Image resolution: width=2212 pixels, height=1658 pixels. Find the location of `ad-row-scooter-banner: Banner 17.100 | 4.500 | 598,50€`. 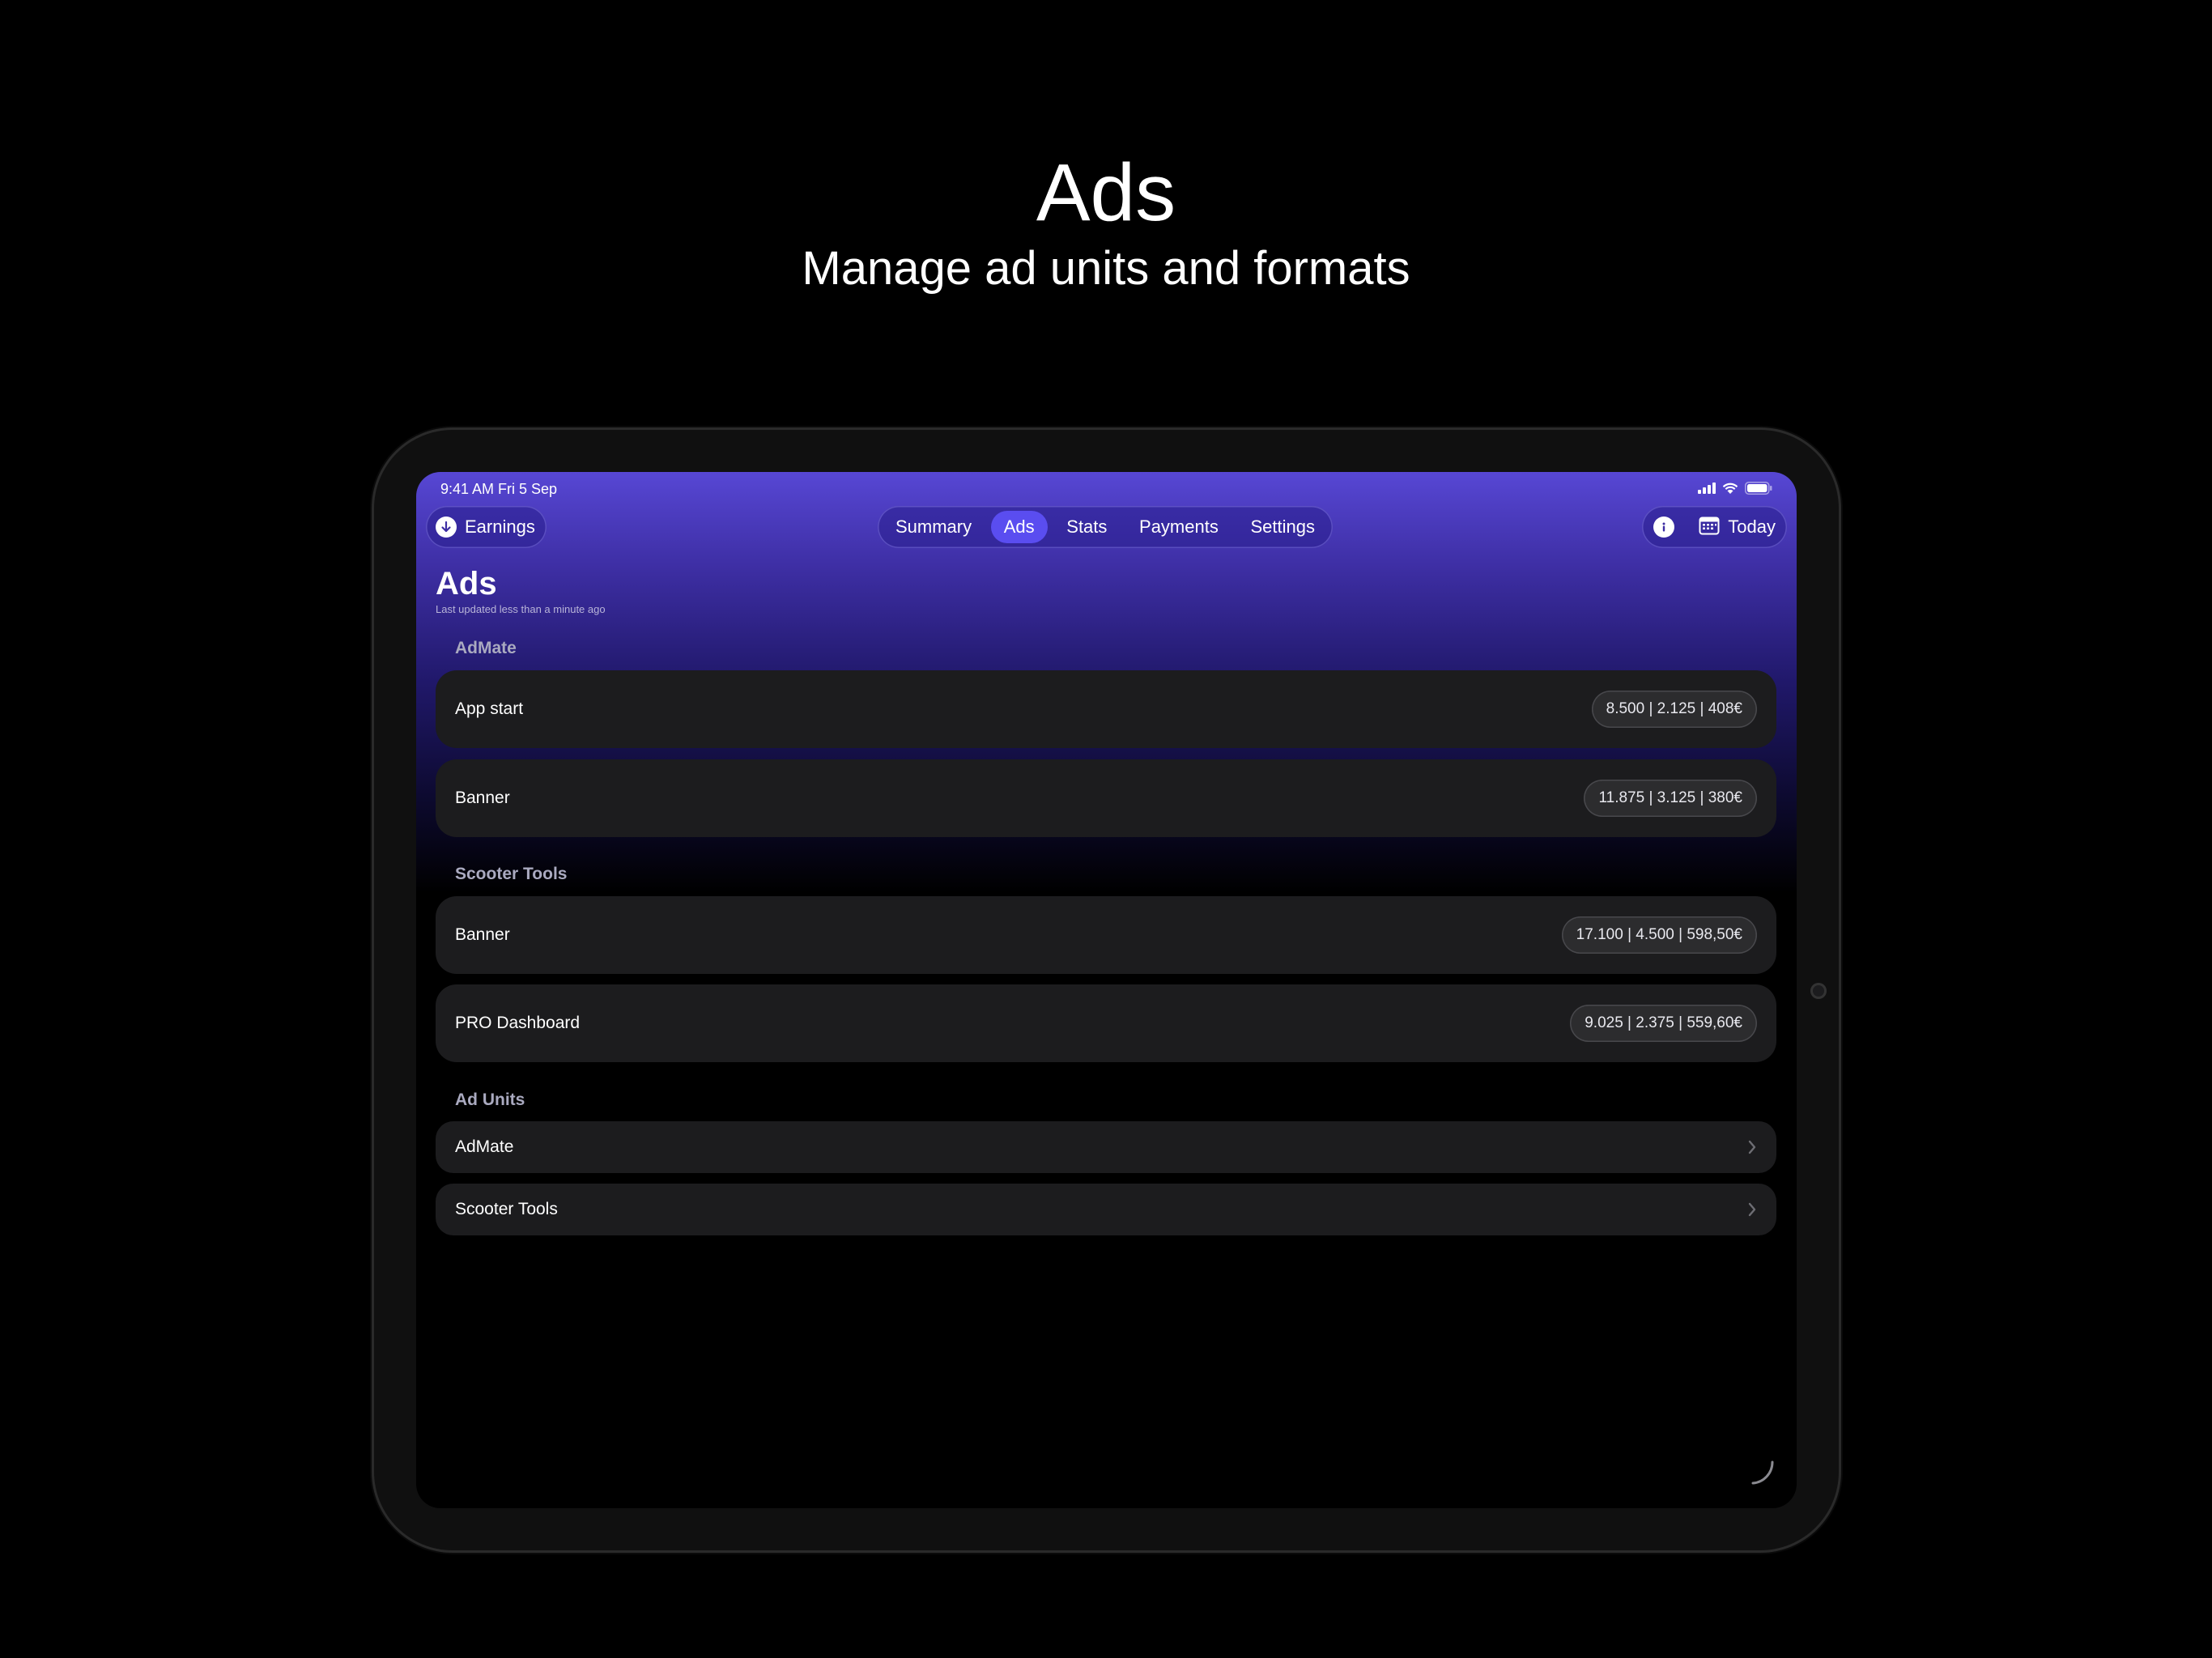

ad-row-scooter-banner: Banner 17.100 | 4.500 | 598,50€ is located at coordinates (1106, 935).